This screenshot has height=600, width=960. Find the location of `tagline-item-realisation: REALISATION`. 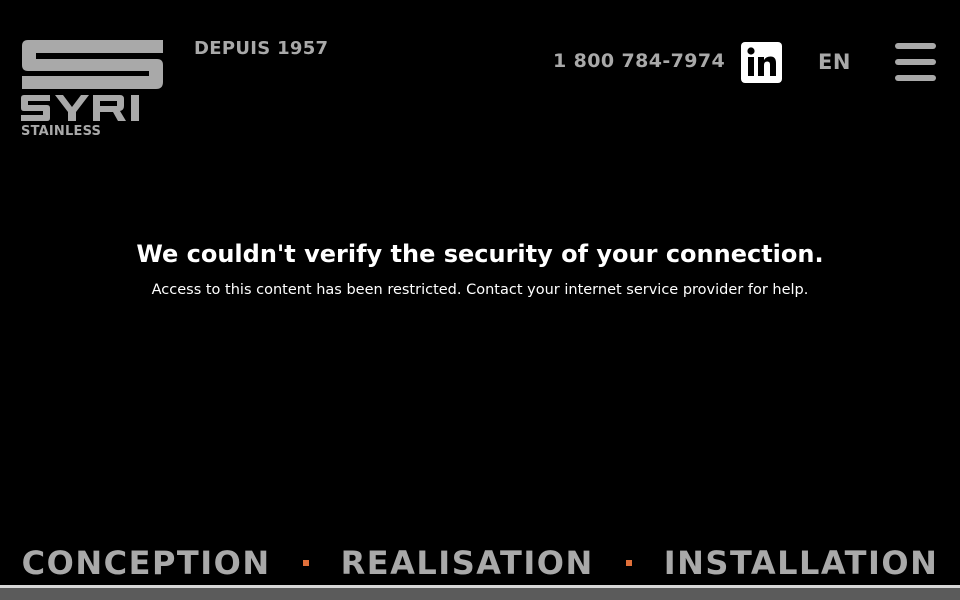

tagline-item-realisation: REALISATION is located at coordinates (467, 563).